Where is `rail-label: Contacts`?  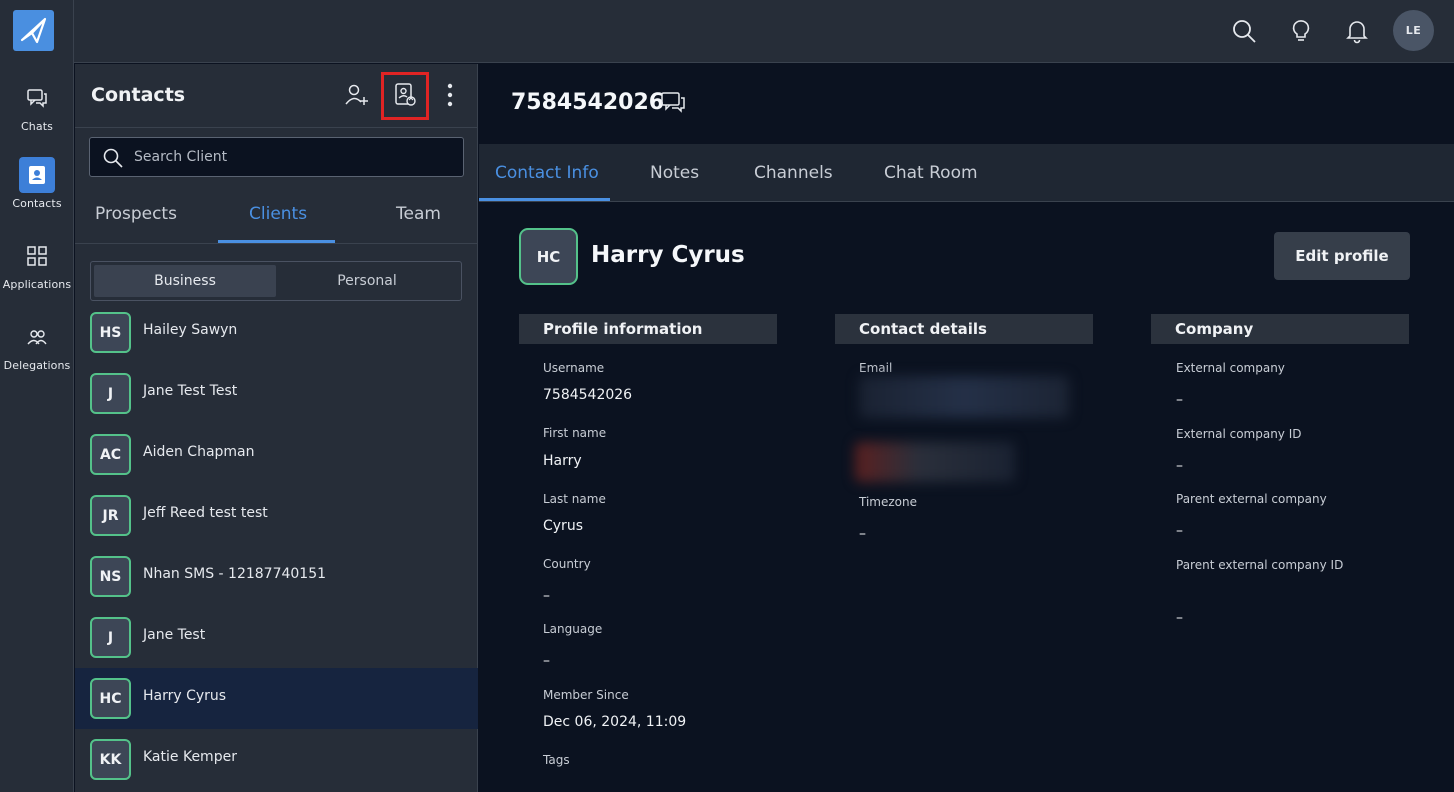 rail-label: Contacts is located at coordinates (37, 203).